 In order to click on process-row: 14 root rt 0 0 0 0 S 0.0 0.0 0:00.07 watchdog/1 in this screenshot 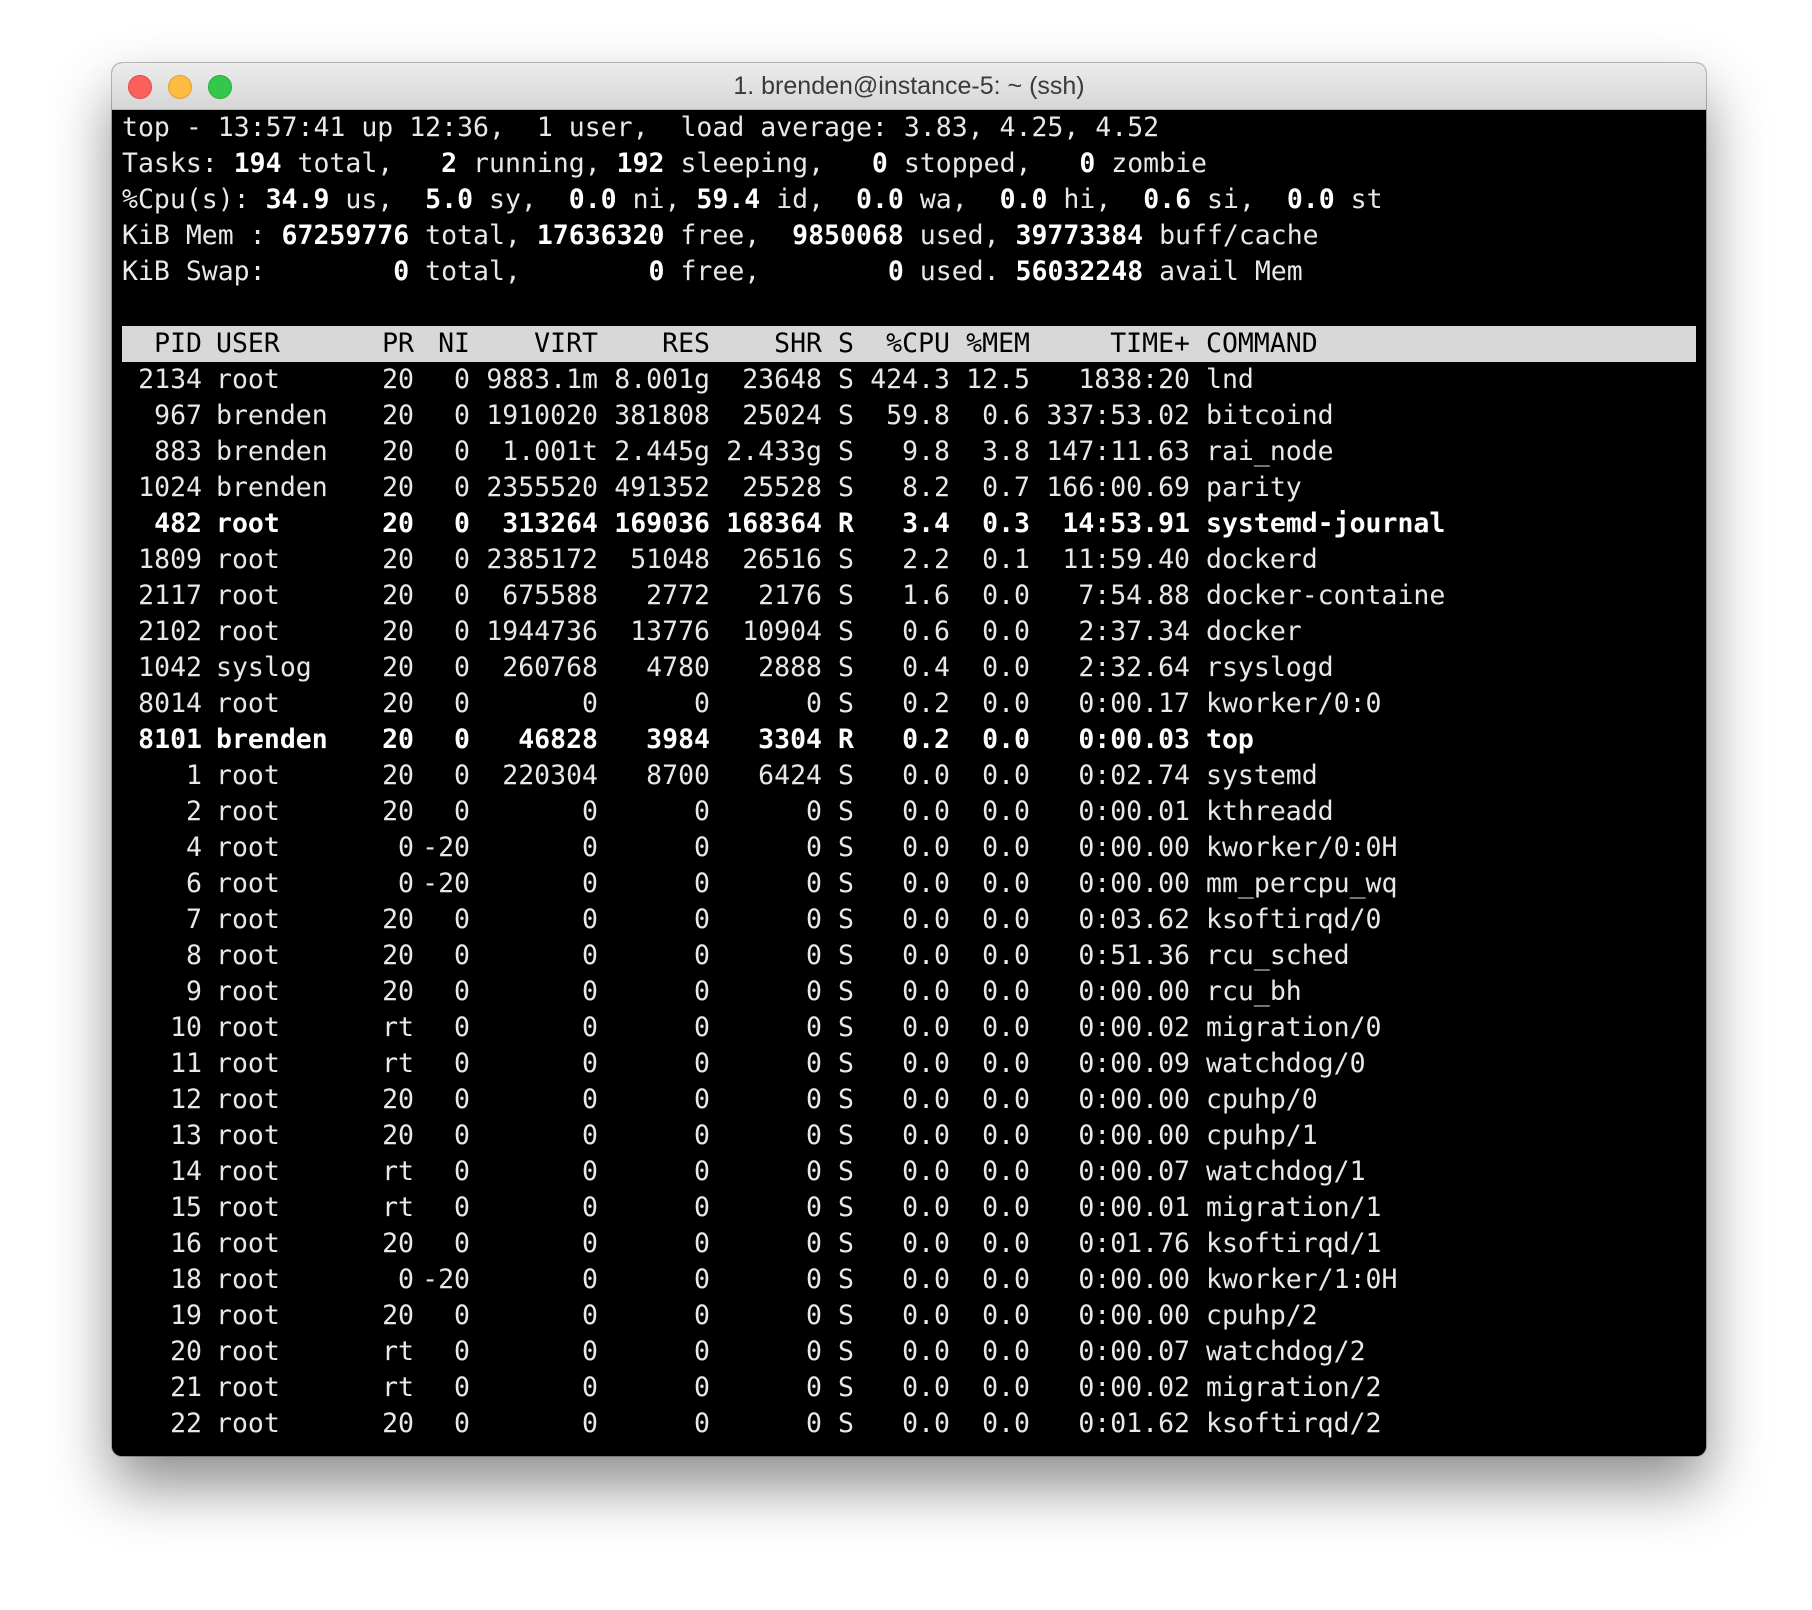, I will do `click(914, 1172)`.